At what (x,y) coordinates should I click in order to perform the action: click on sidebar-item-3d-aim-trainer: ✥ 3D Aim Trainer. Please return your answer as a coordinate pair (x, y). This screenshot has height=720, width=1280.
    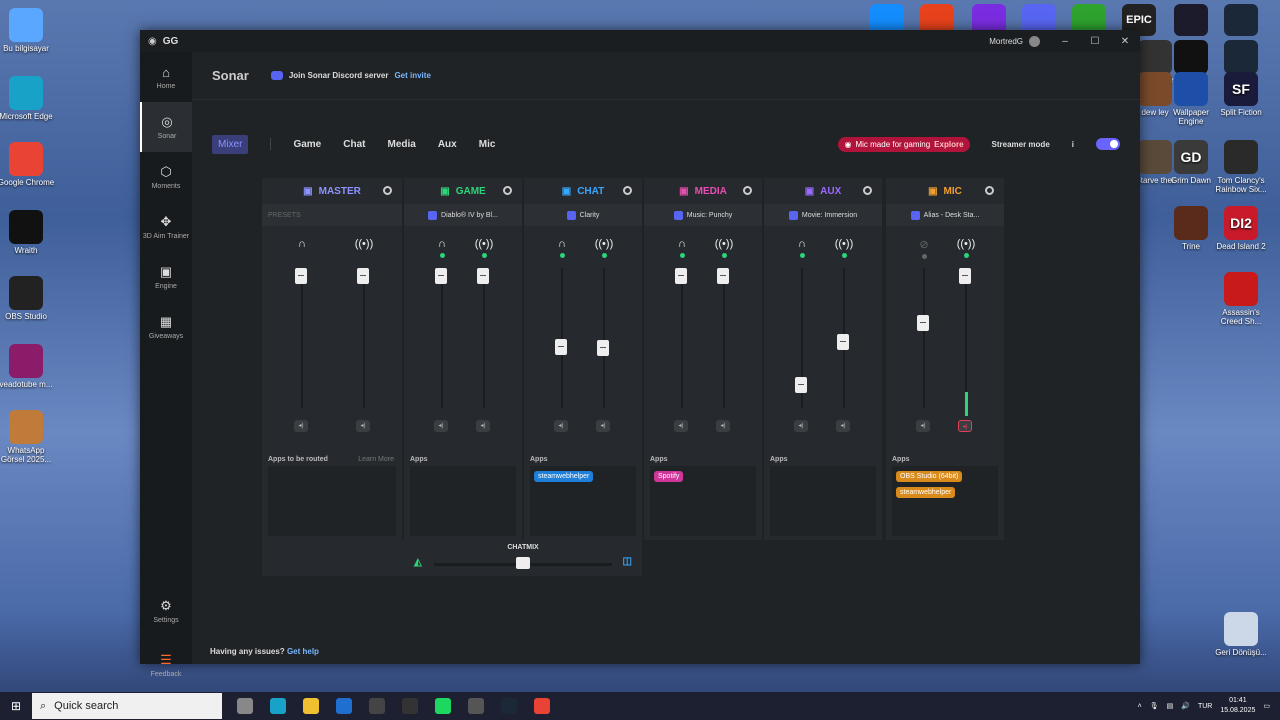
    Looking at the image, I should click on (166, 227).